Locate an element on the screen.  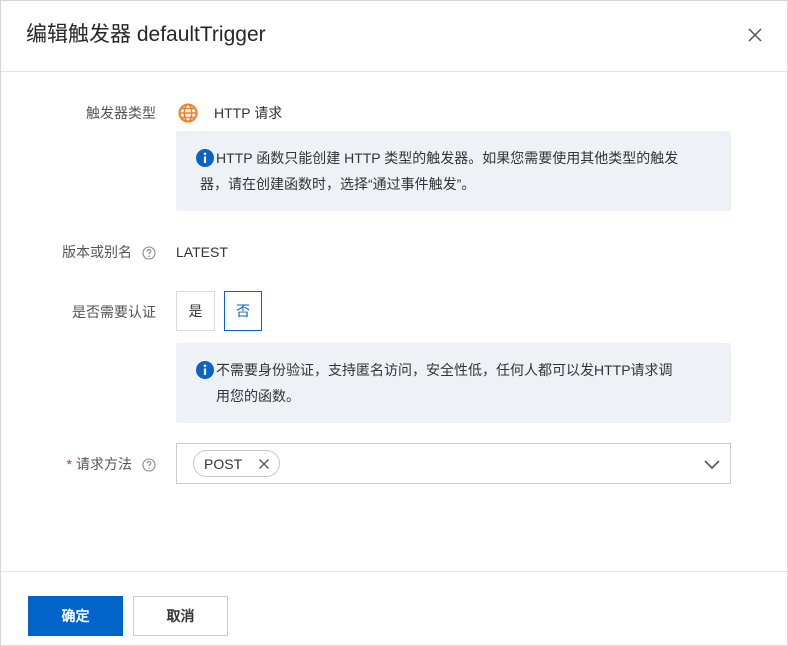
version-value: LATEST is located at coordinates (202, 252).